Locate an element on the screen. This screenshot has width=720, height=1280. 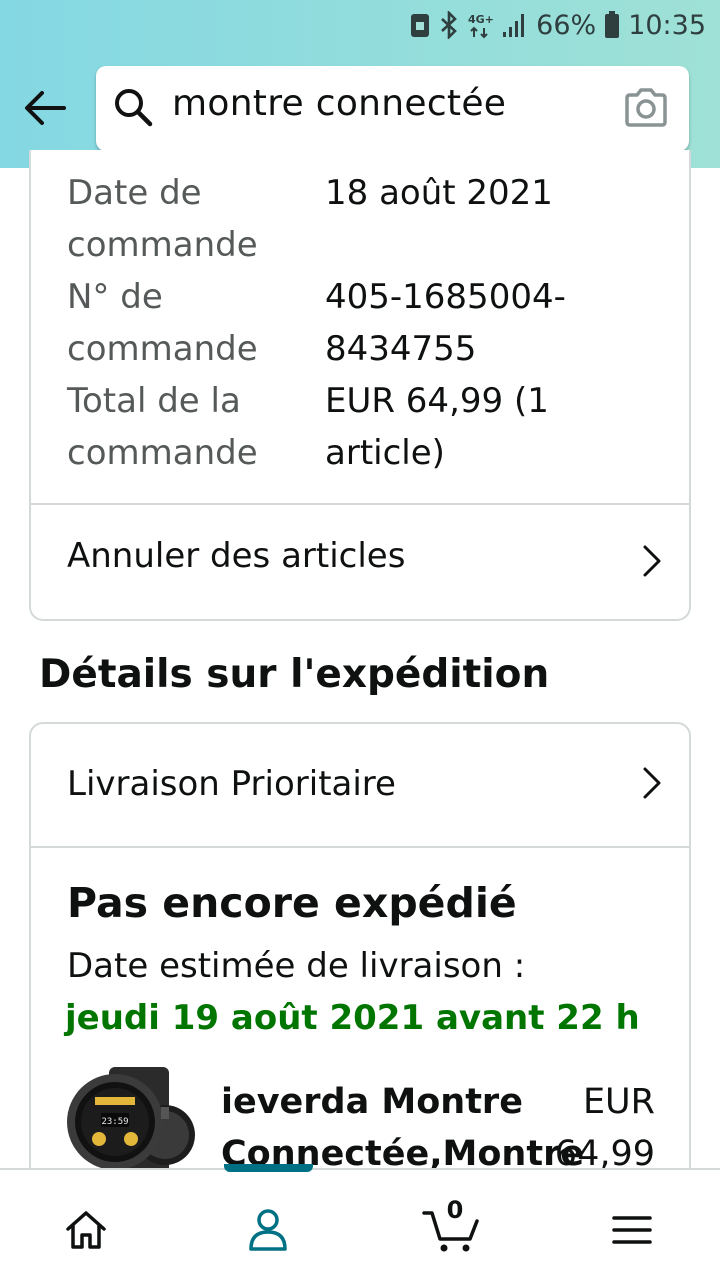
home-icon is located at coordinates (86, 1230).